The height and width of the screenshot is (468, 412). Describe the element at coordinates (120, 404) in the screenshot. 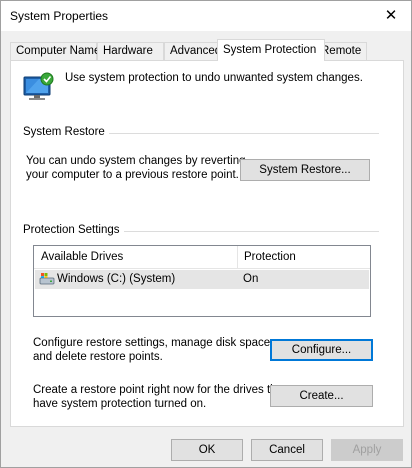

I see `create-desc-line2: have system protection turned on.` at that location.